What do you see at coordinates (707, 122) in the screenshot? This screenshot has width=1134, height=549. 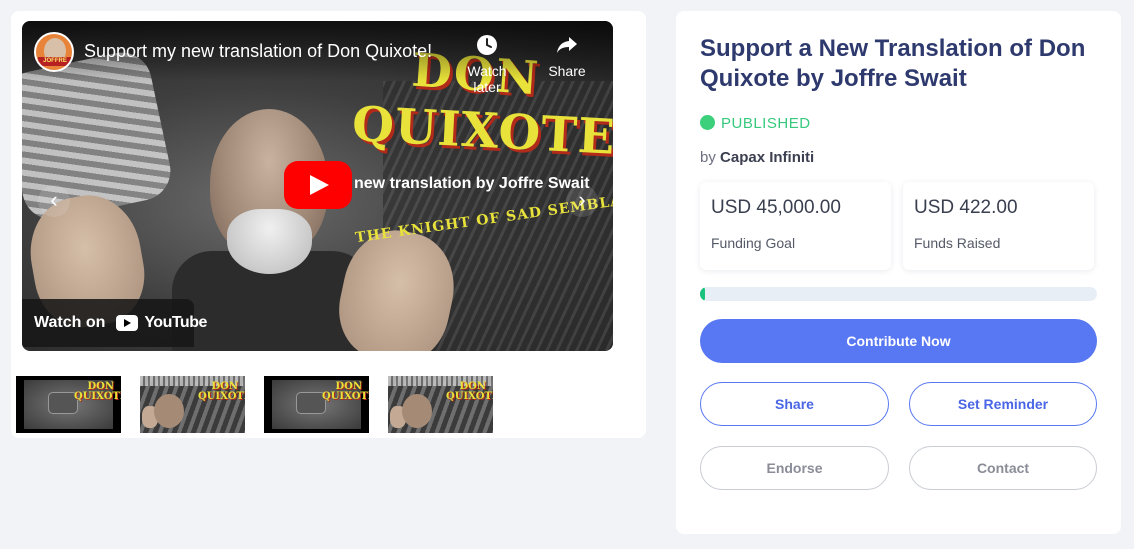 I see `status-dot-icon` at bounding box center [707, 122].